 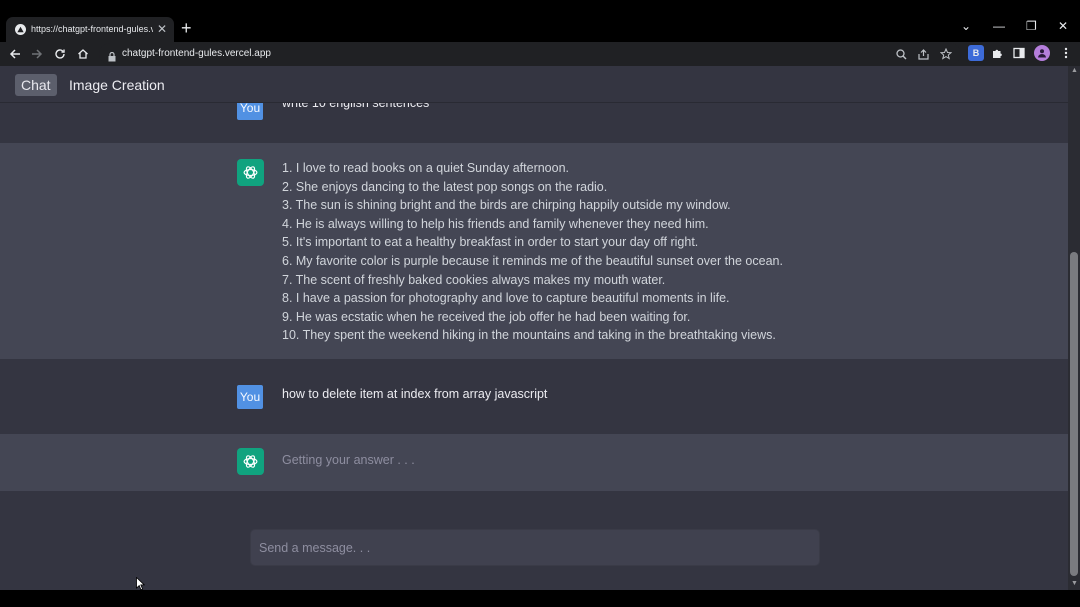 What do you see at coordinates (529, 547) in the screenshot?
I see `message-input` at bounding box center [529, 547].